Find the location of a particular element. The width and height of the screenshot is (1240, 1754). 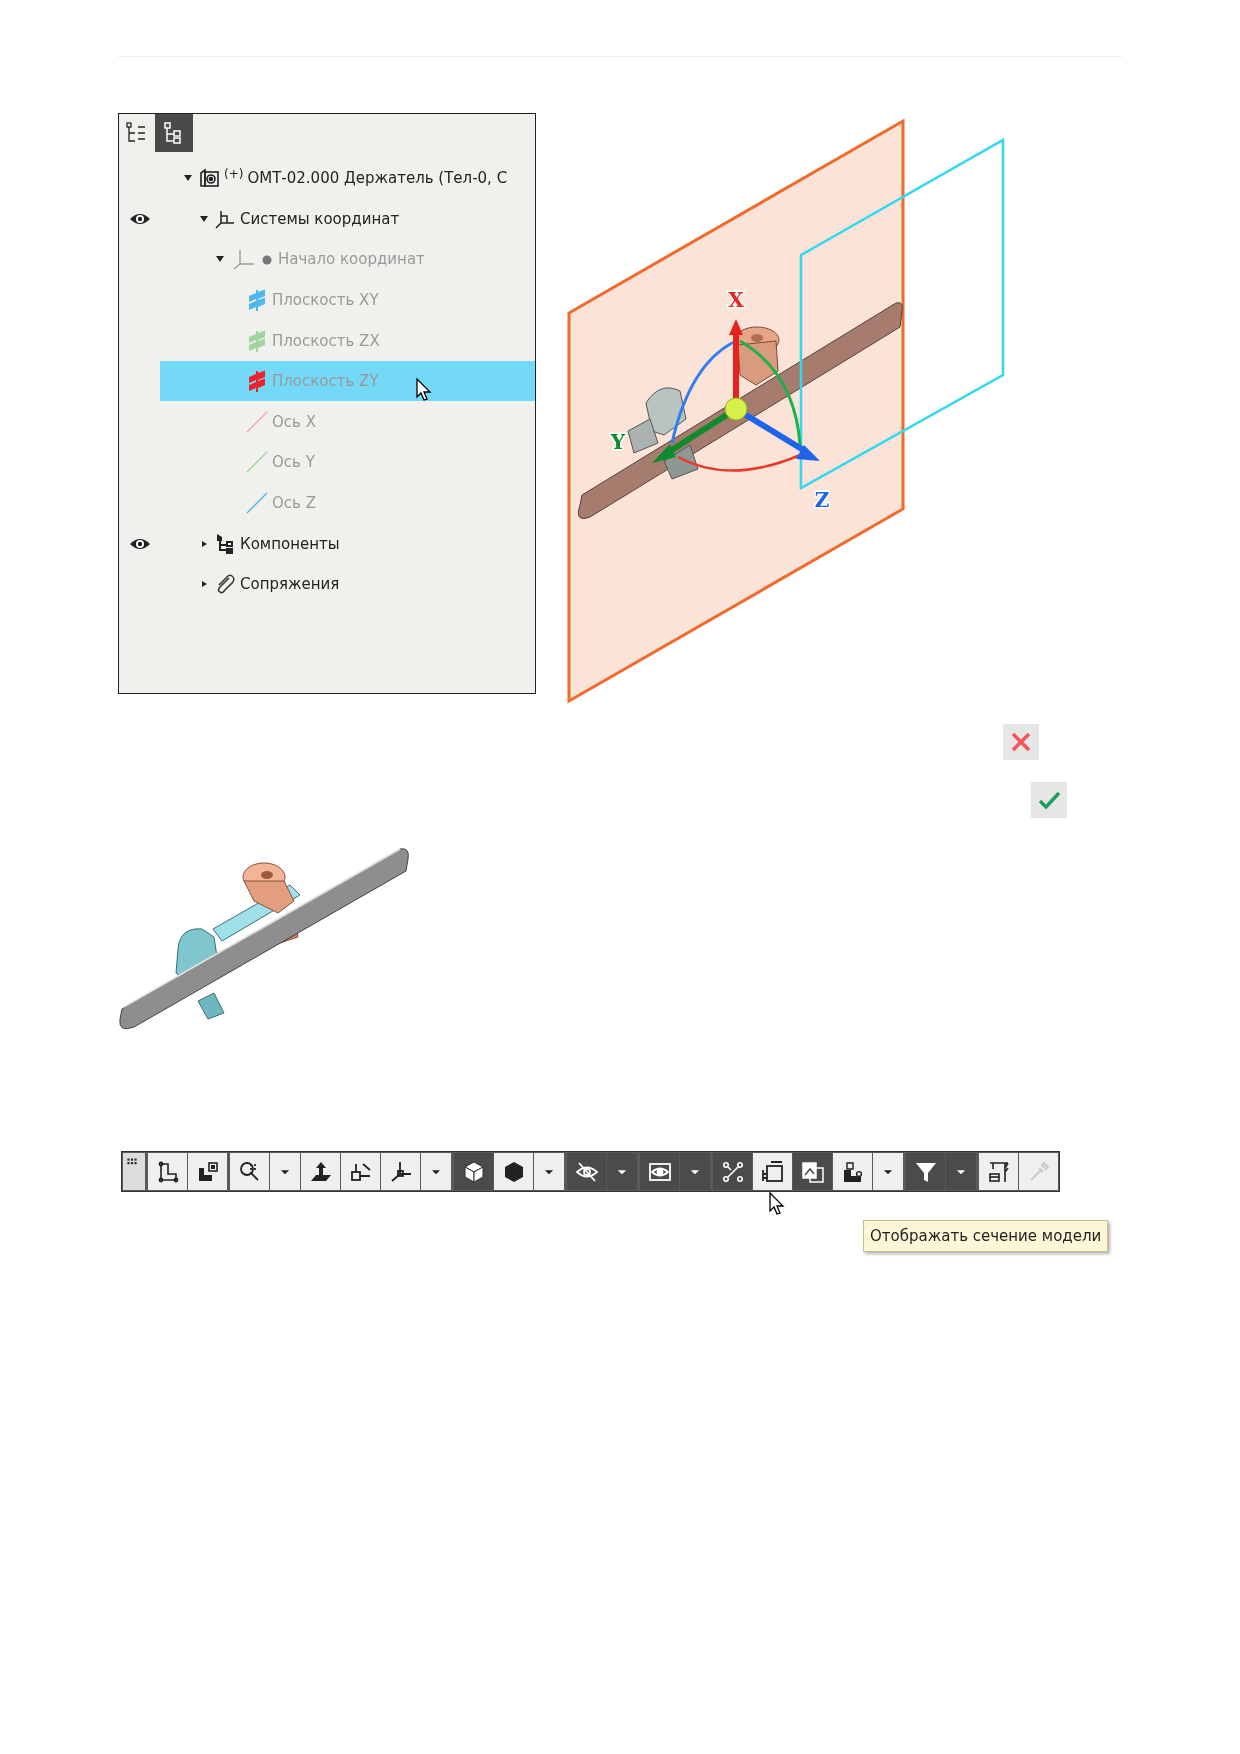

ok-button is located at coordinates (1049, 800).